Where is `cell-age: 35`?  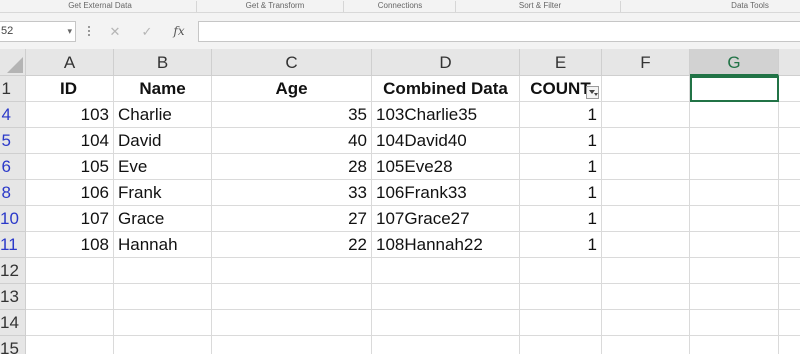 cell-age: 35 is located at coordinates (292, 115).